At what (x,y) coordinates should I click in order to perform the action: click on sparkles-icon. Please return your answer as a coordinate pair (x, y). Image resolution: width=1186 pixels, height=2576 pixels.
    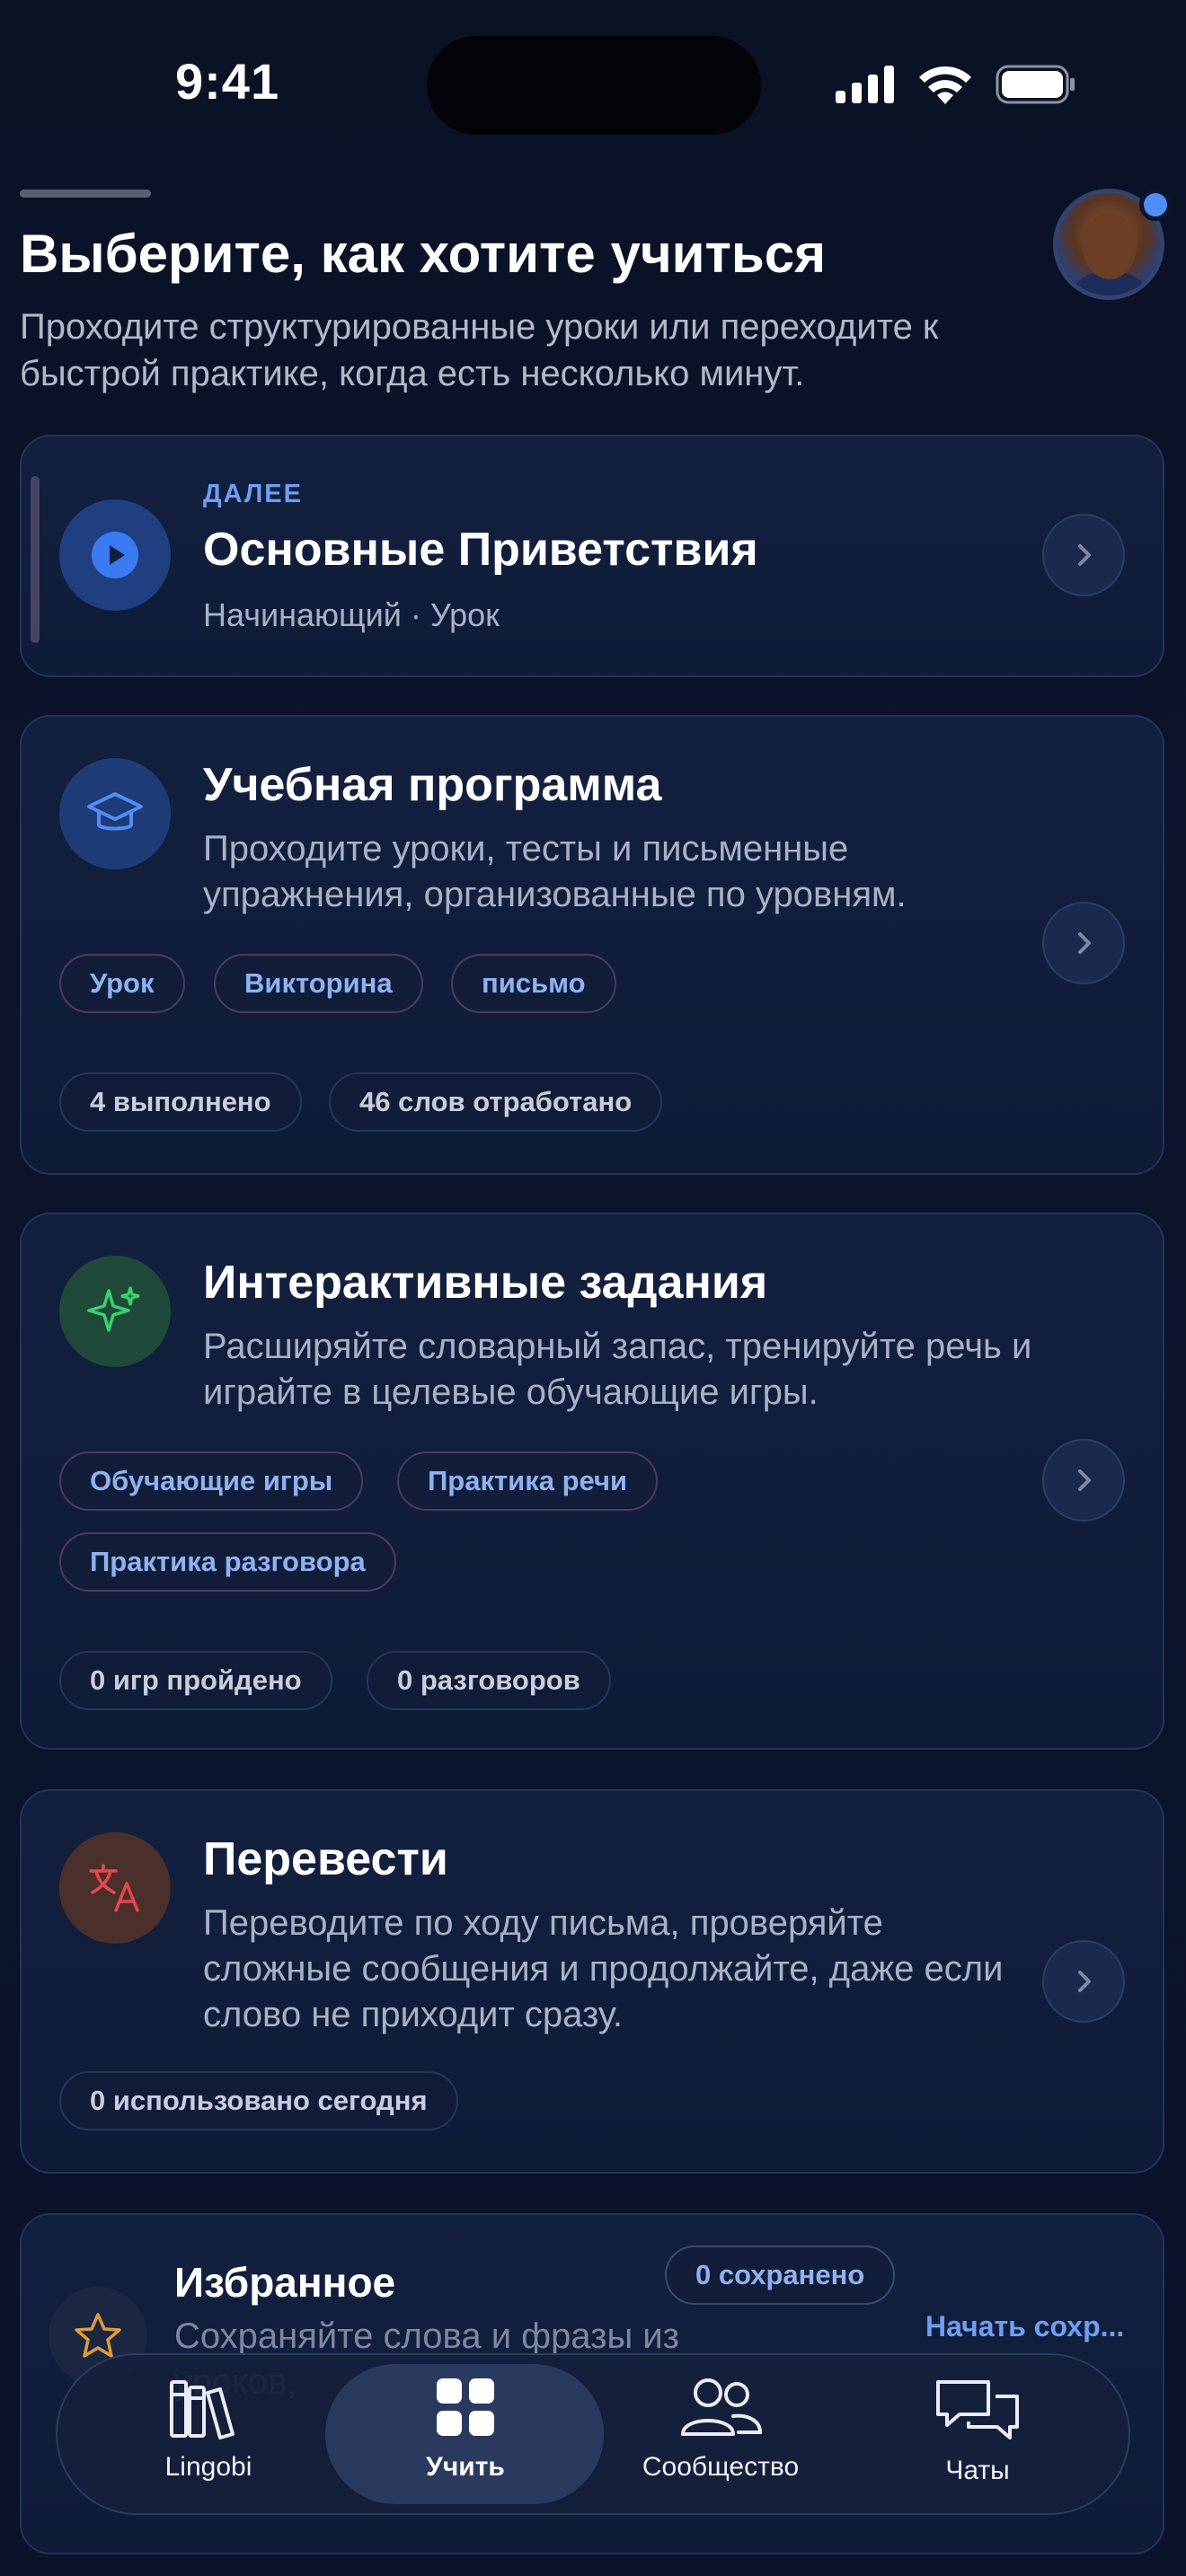
    Looking at the image, I should click on (115, 1311).